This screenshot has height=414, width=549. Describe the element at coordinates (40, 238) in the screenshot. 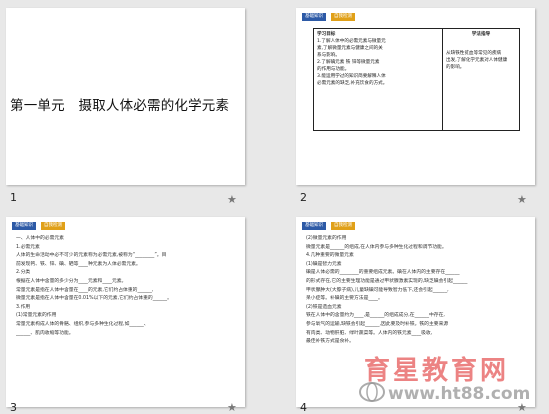

I see `text-line: 一、人体中的必需元素` at that location.